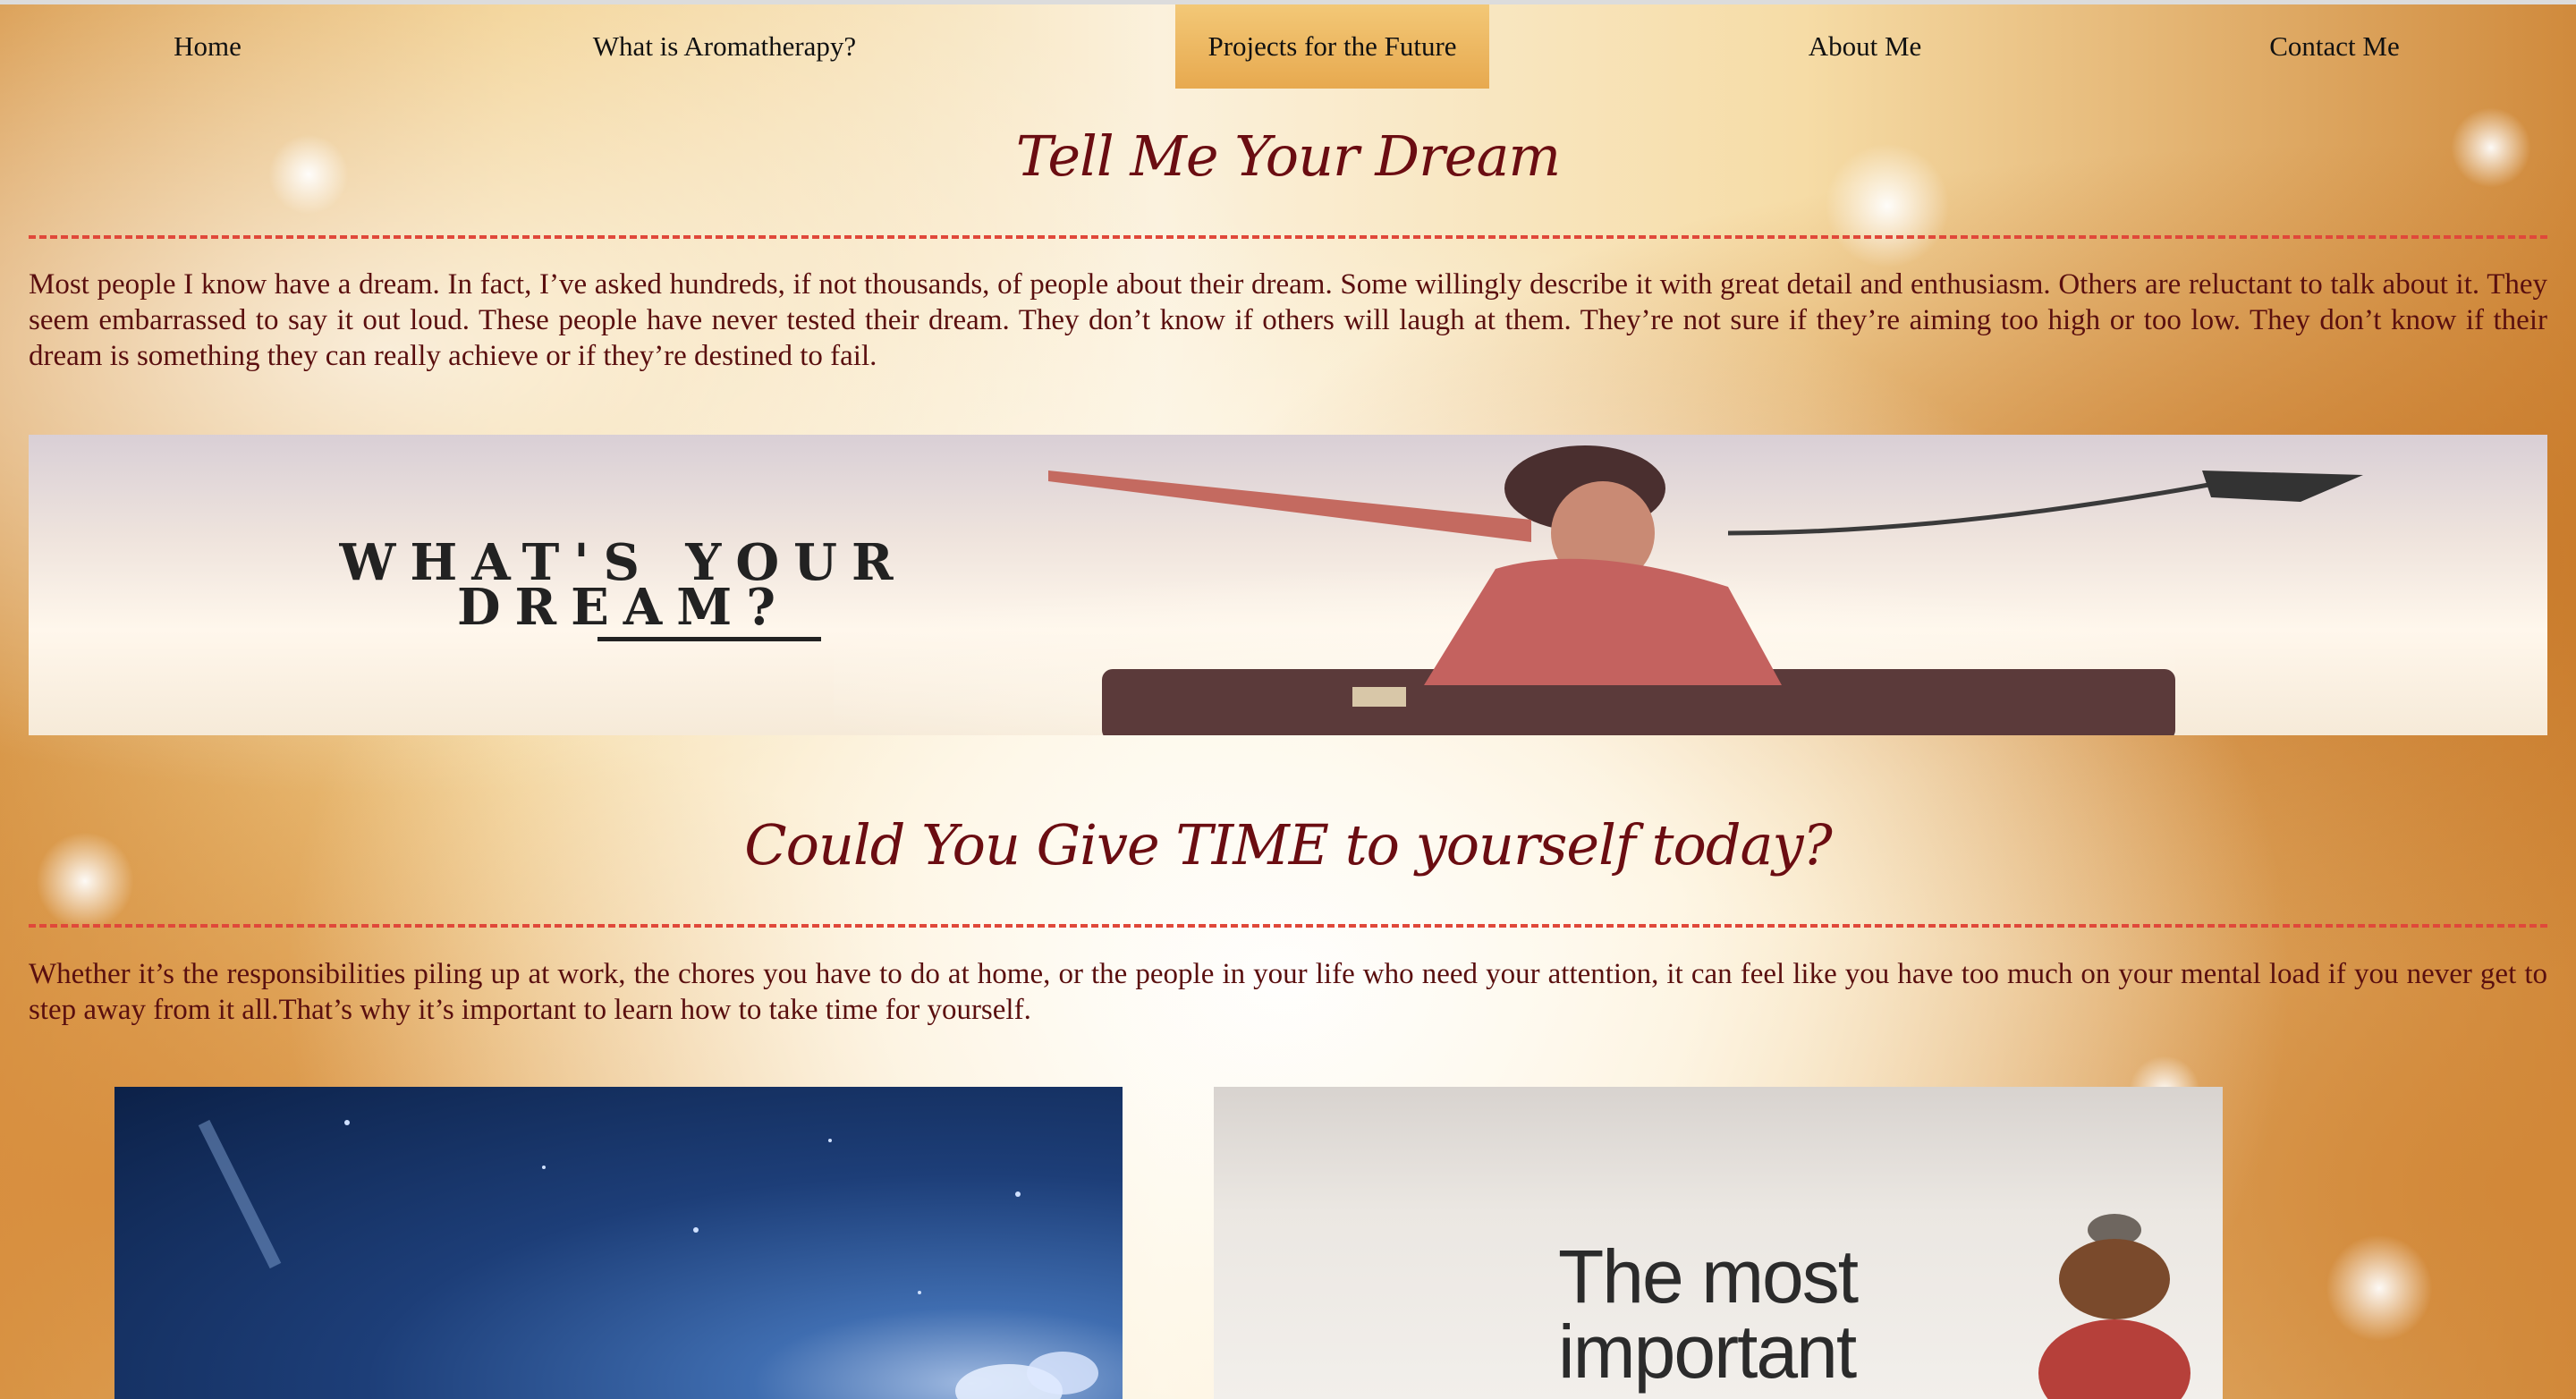 The image size is (2576, 1399). I want to click on nav-aromatherapy-label: What is Aromatherapy?, so click(724, 46).